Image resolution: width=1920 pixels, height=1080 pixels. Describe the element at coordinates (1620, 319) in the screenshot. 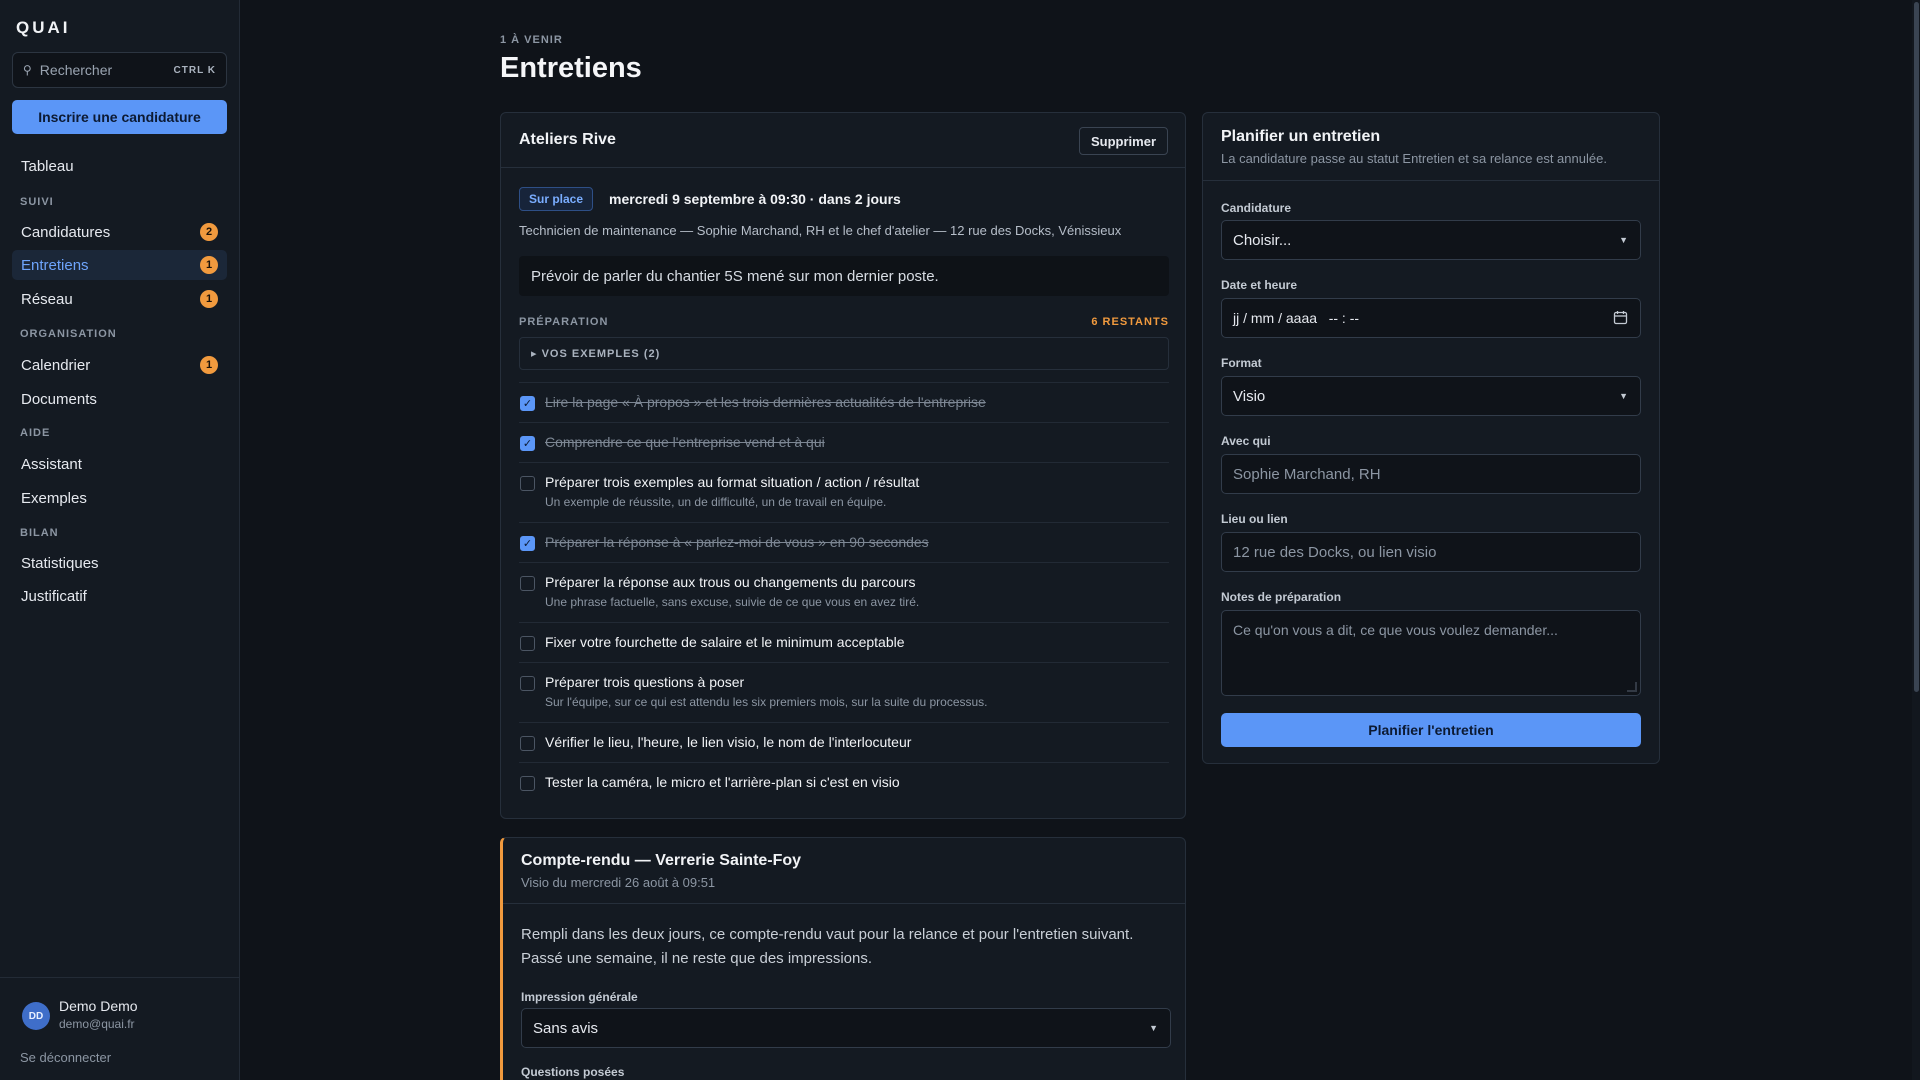

I see `calendar-icon` at that location.